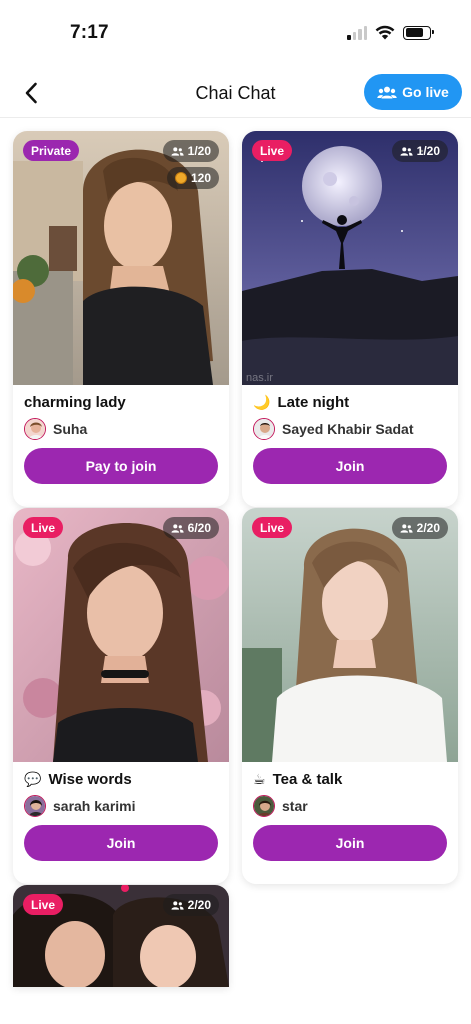  What do you see at coordinates (94, 806) in the screenshot?
I see `host-name: sarah karimi` at bounding box center [94, 806].